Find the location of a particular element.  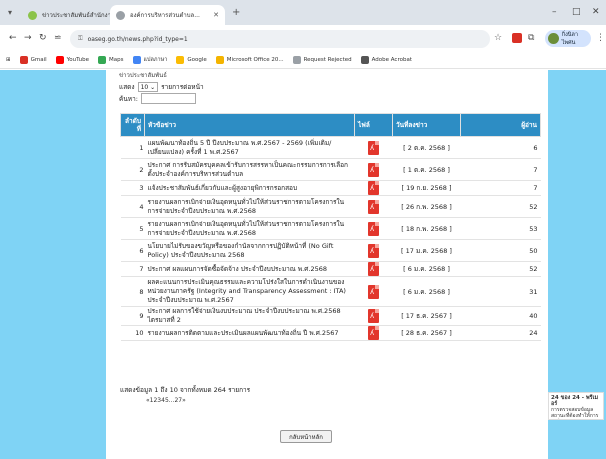

header-file: ไฟล์ is located at coordinates (373, 125).